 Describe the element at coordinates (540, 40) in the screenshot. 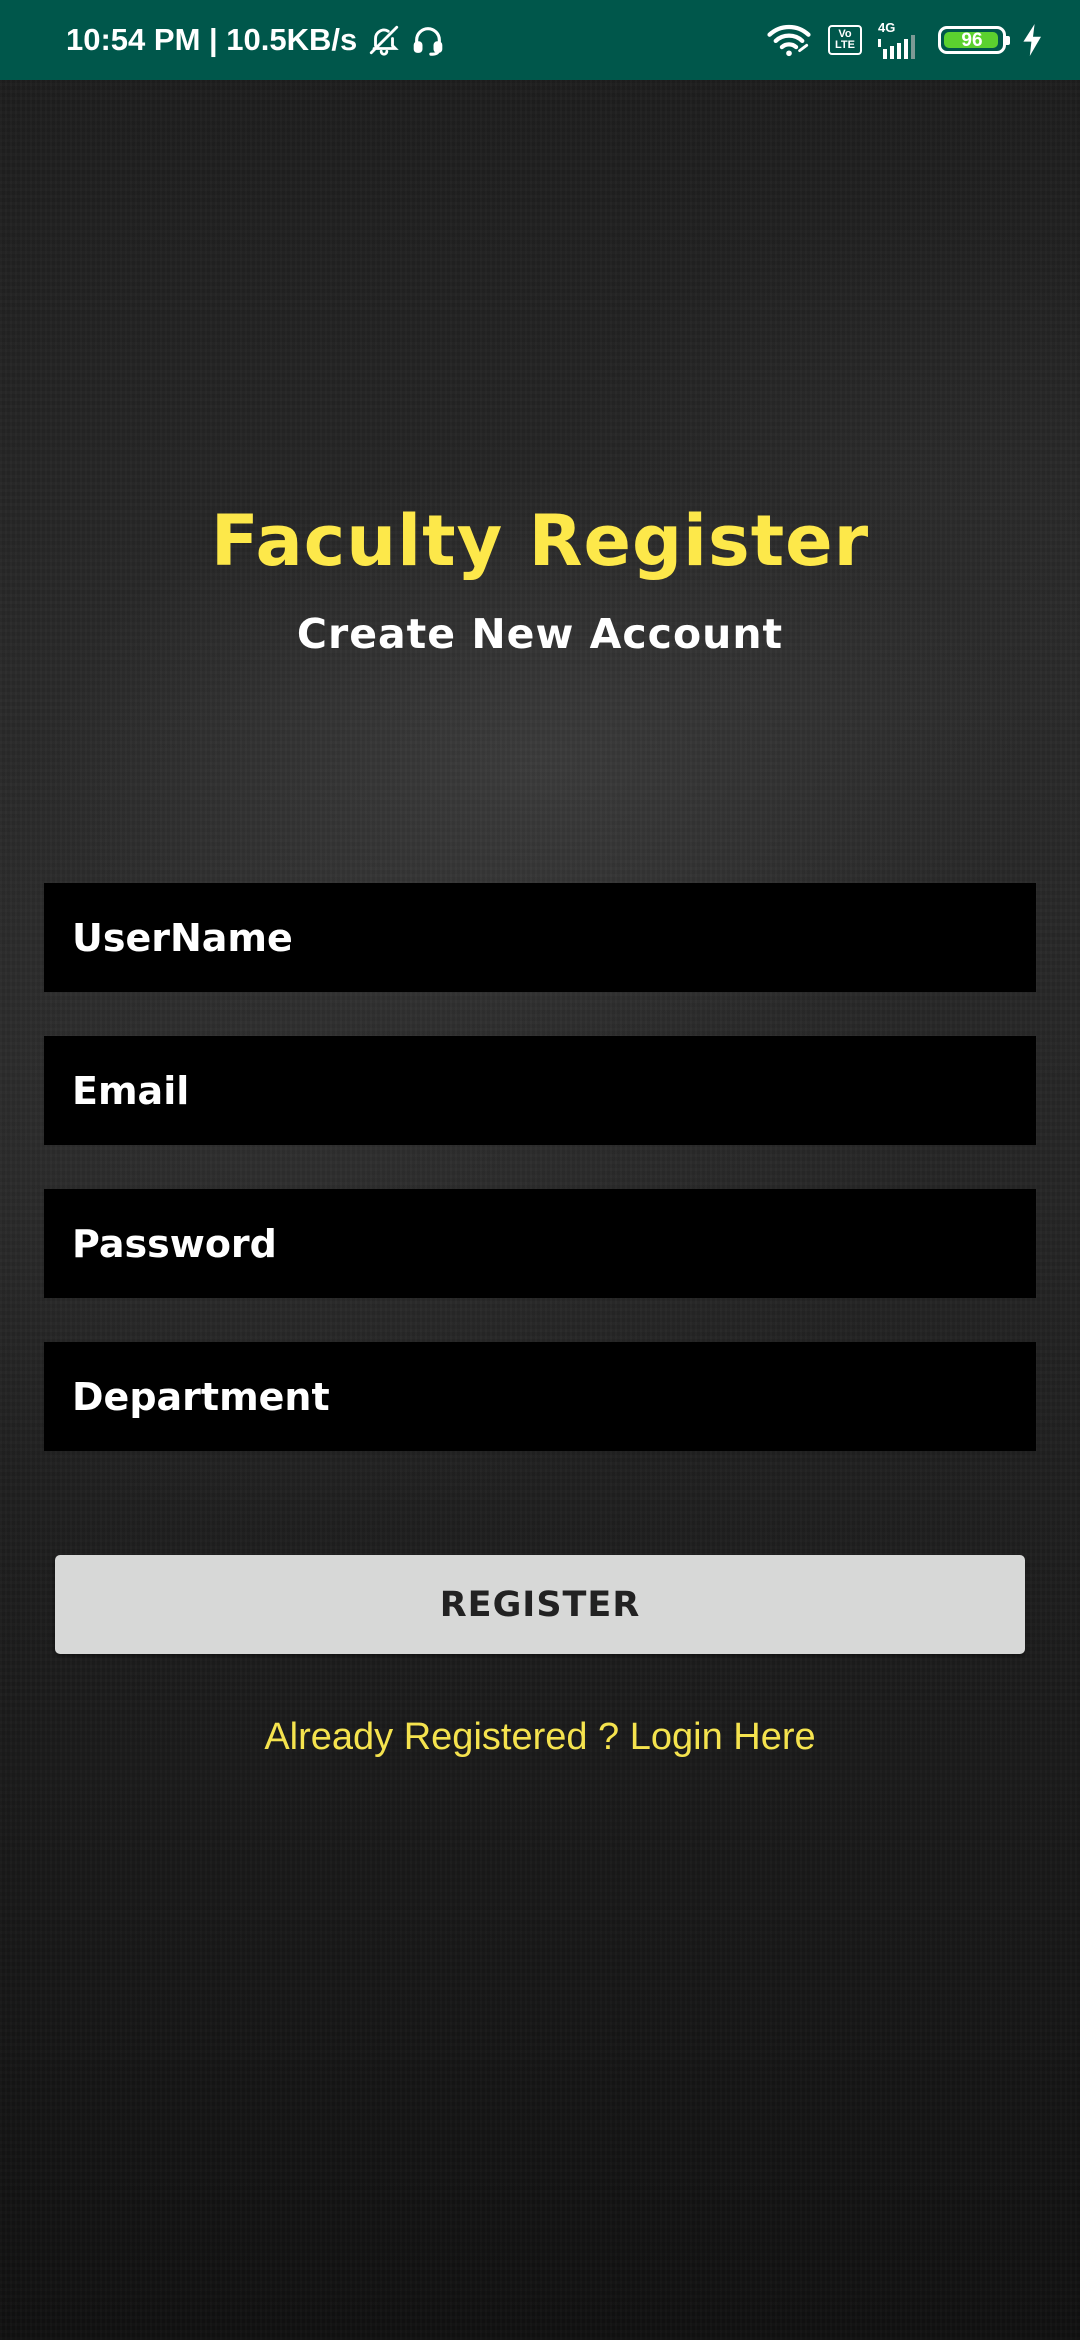

I see `status-bar: 10:54 PM | 10.5KB/s Vo LTE 4G 96` at that location.